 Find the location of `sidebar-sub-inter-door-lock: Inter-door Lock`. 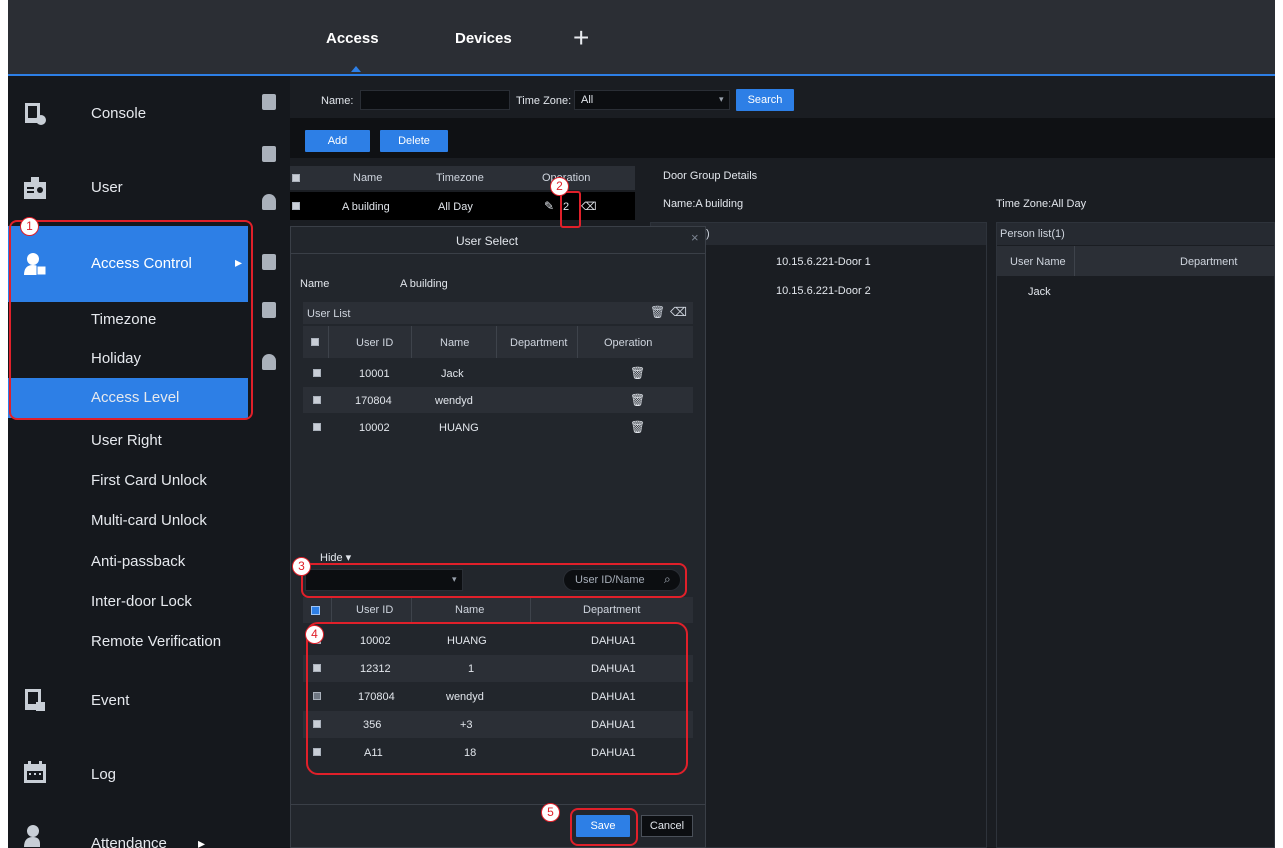

sidebar-sub-inter-door-lock: Inter-door Lock is located at coordinates (128, 602).